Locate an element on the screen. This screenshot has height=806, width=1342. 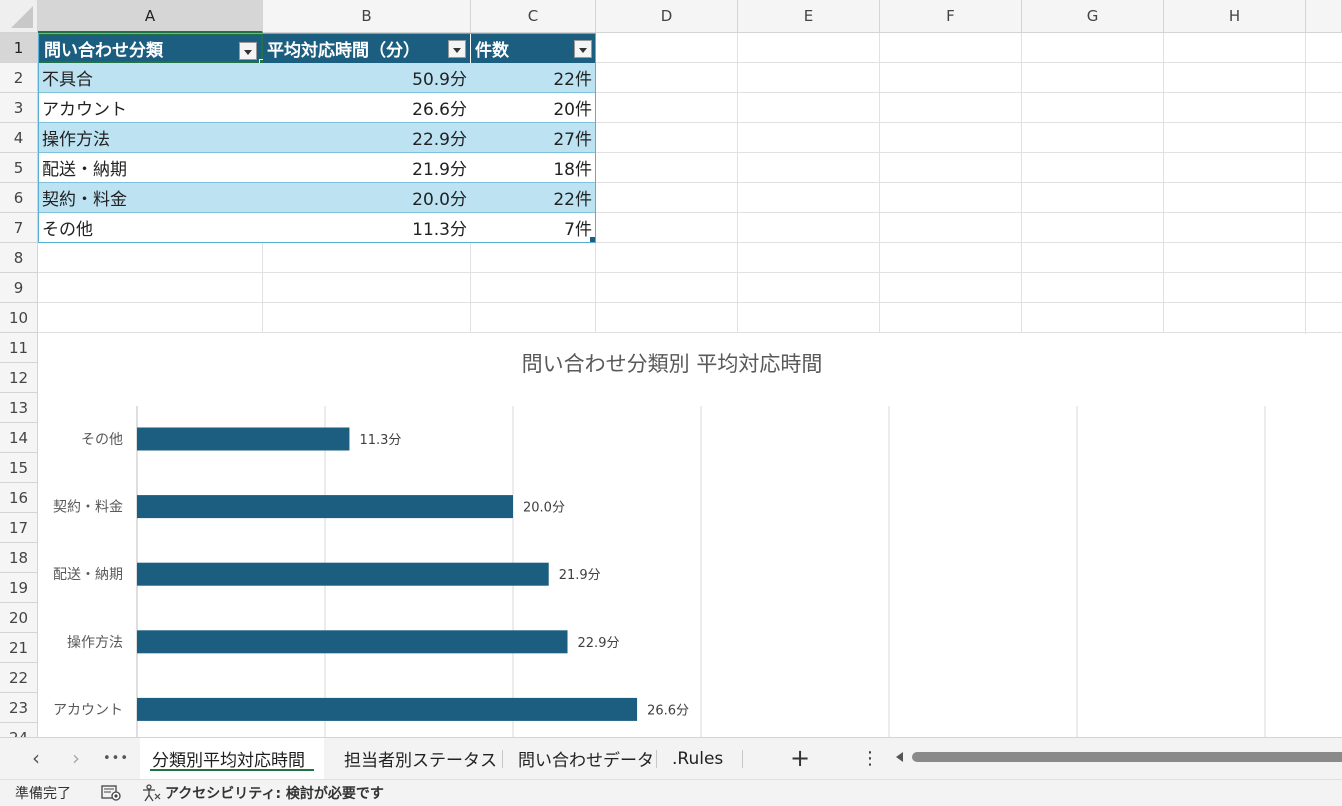
row-header-2: 2 is located at coordinates (19, 78).